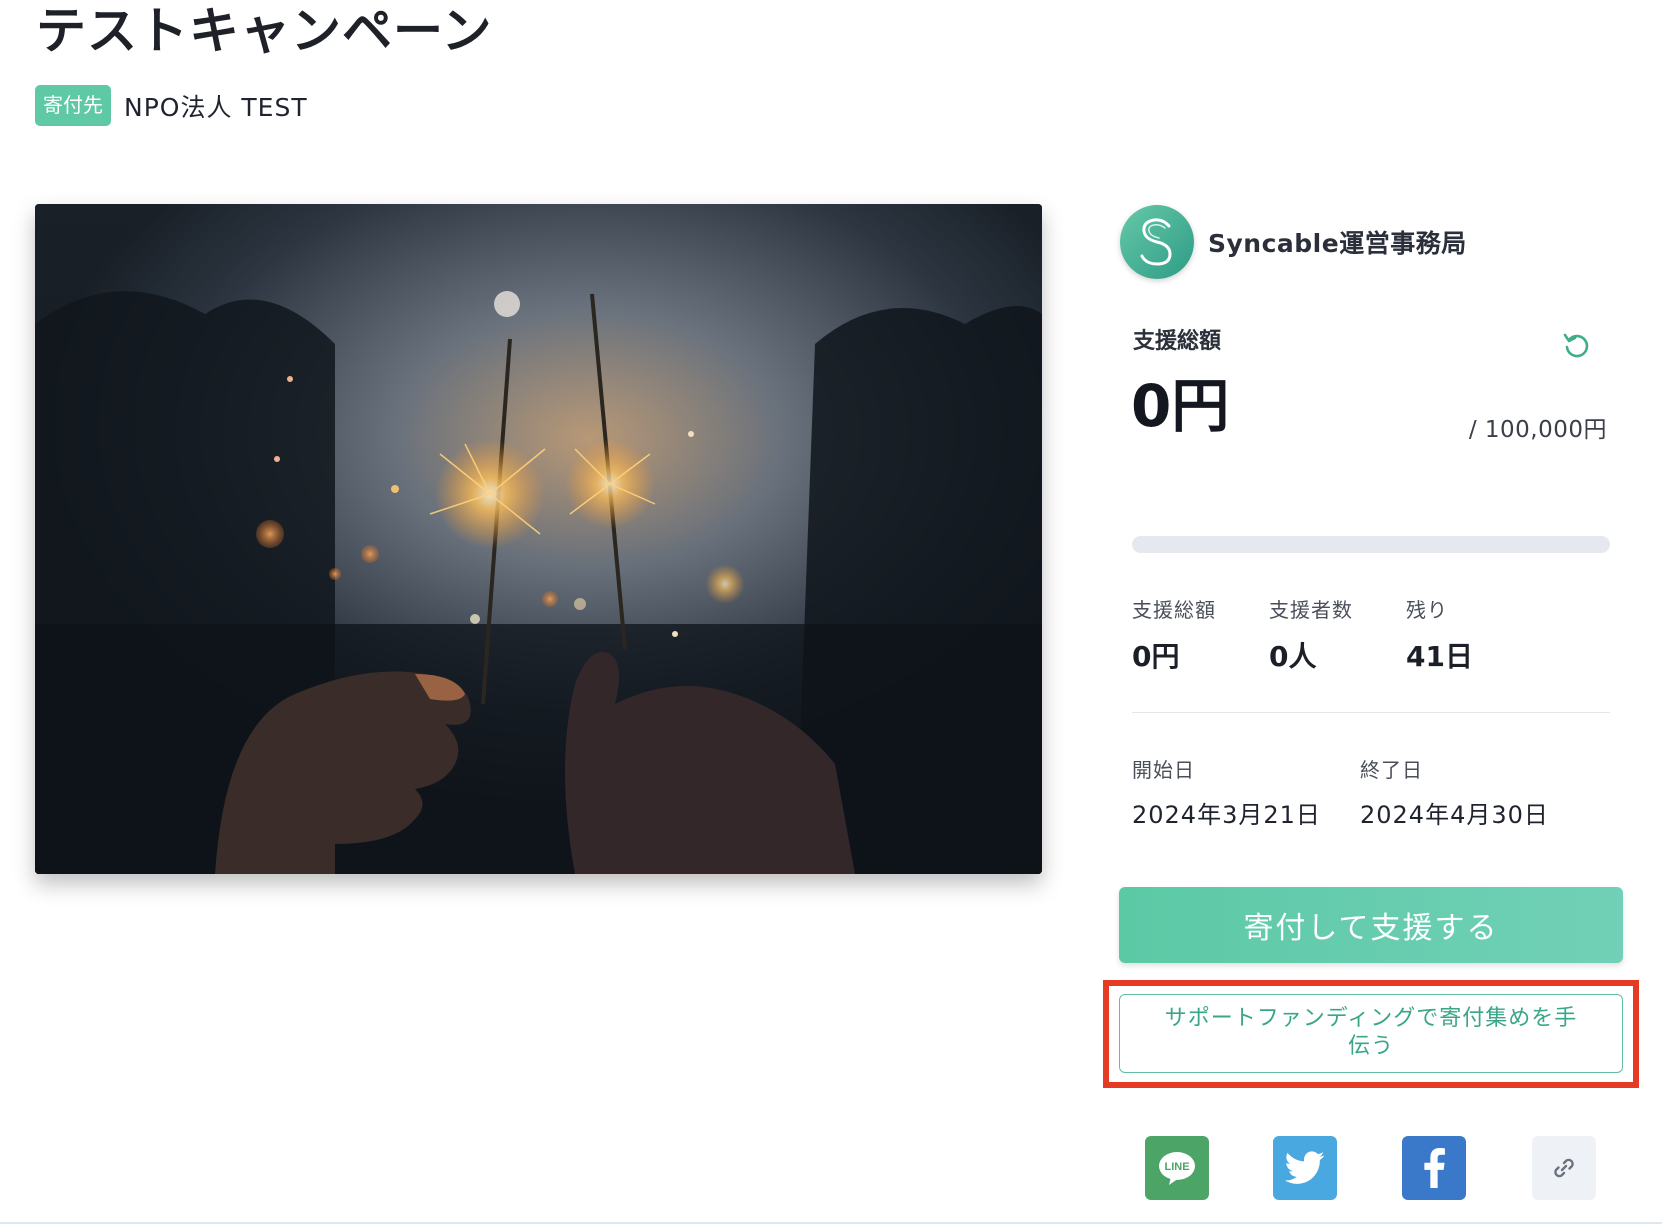 This screenshot has width=1662, height=1230. Describe the element at coordinates (1311, 610) in the screenshot. I see `stat-label: 支援者数` at that location.